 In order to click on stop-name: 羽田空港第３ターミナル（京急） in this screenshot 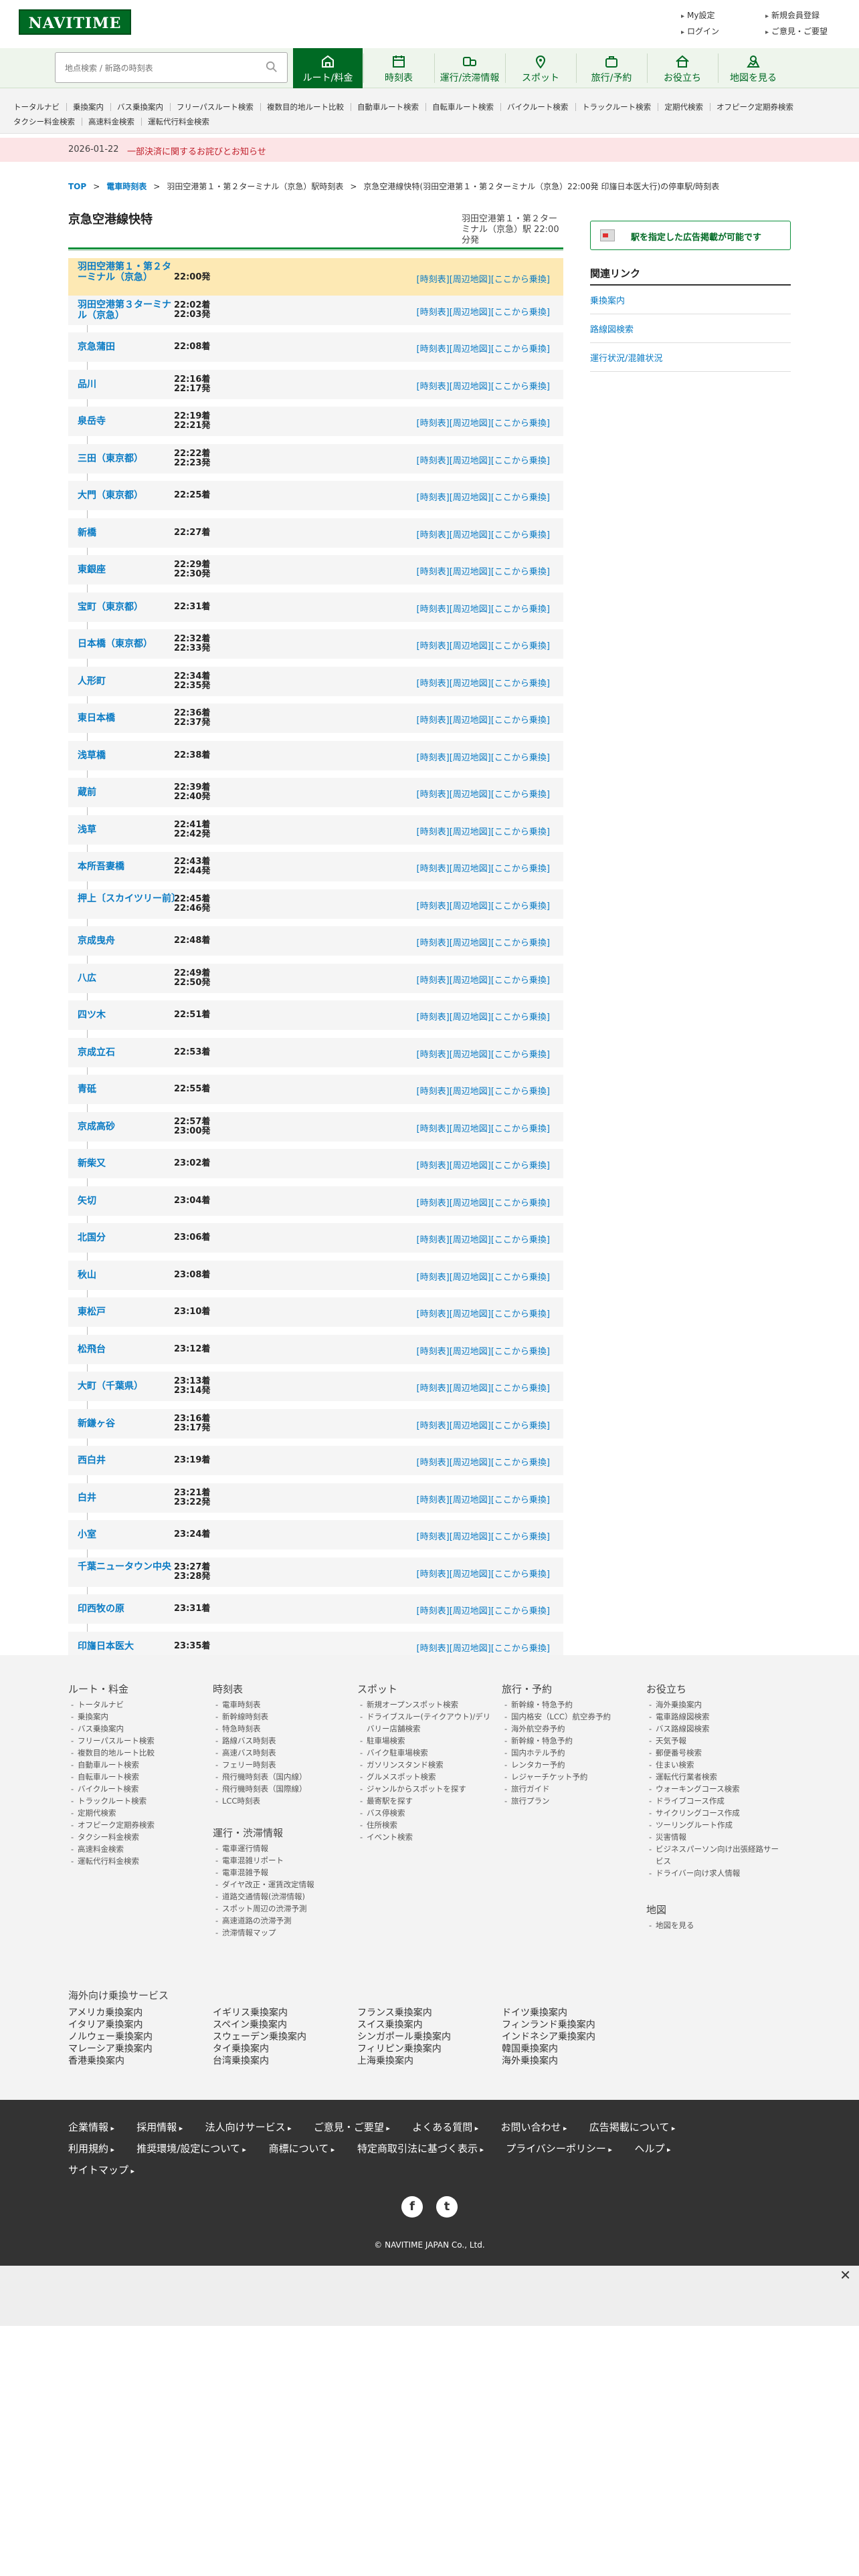, I will do `click(128, 310)`.